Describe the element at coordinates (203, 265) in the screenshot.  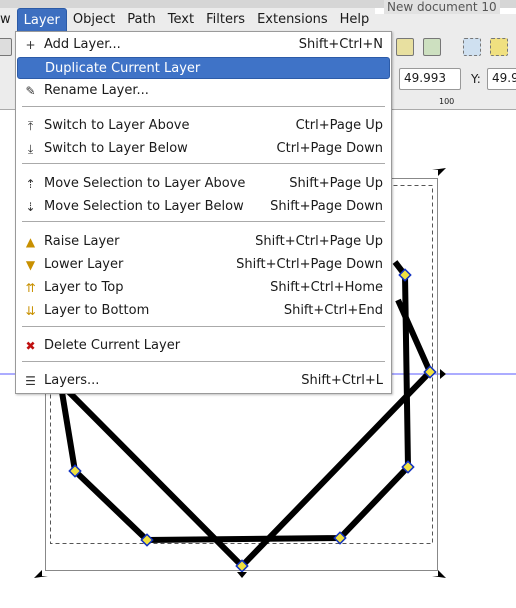
I see `menu-item-lower-layer: ▼ Lower Layer Shift+Ctrl+Page Down` at that location.